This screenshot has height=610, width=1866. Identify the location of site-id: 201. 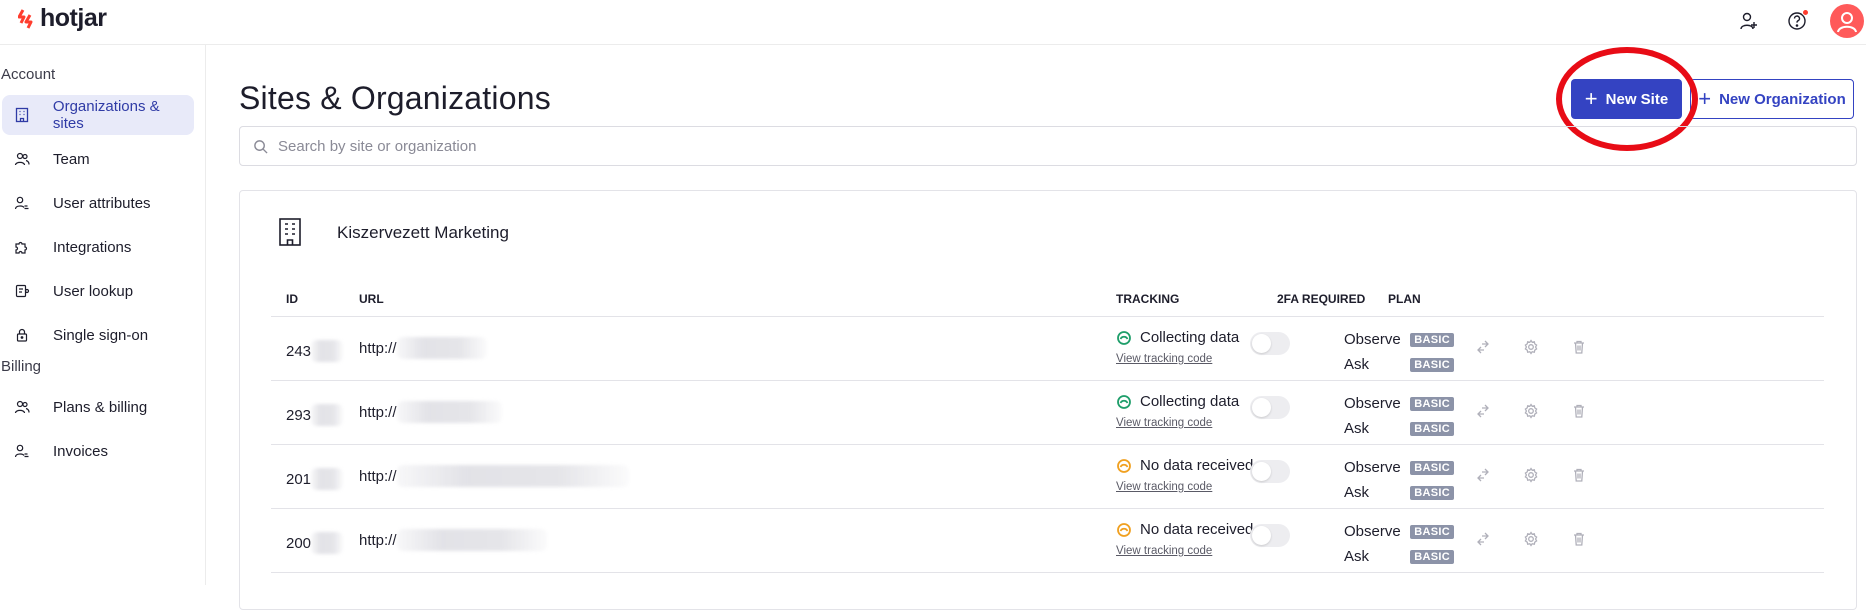
(315, 479).